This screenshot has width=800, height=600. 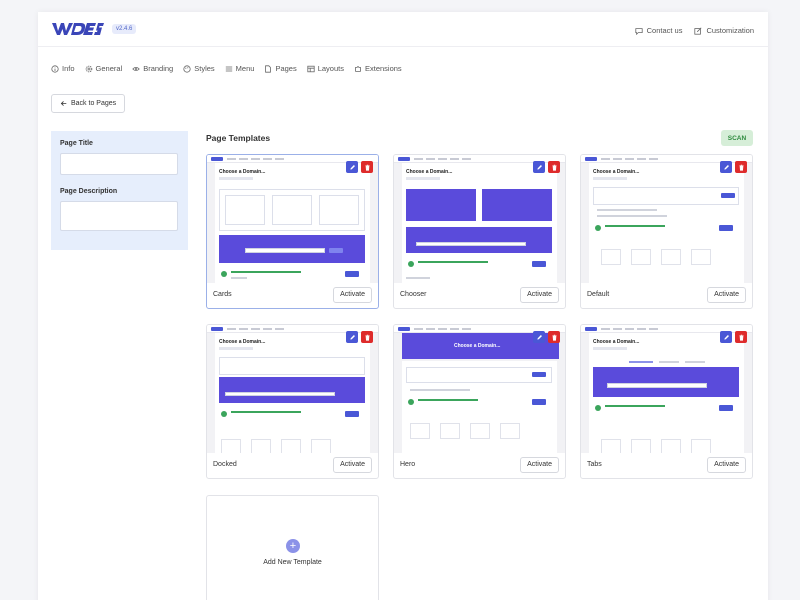 What do you see at coordinates (136, 68) in the screenshot?
I see `eye-icon` at bounding box center [136, 68].